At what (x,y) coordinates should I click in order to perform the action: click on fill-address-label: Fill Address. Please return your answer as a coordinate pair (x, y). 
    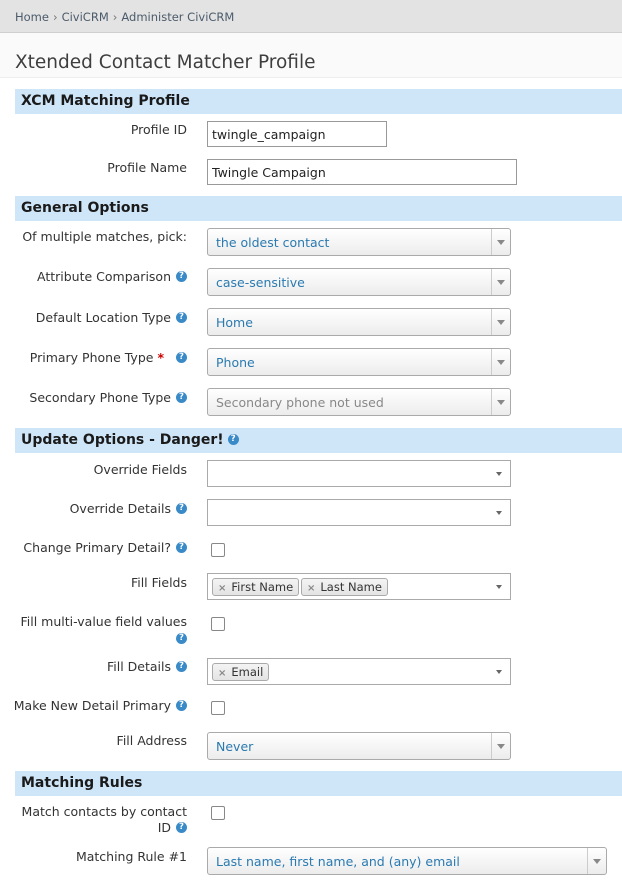
    Looking at the image, I should click on (151, 740).